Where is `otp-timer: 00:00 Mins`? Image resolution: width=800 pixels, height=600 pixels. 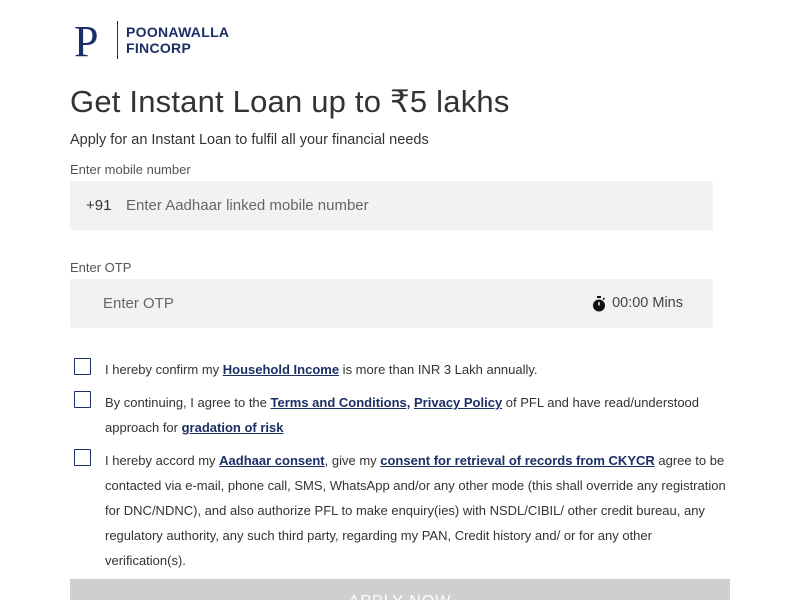
otp-timer: 00:00 Mins is located at coordinates (637, 303).